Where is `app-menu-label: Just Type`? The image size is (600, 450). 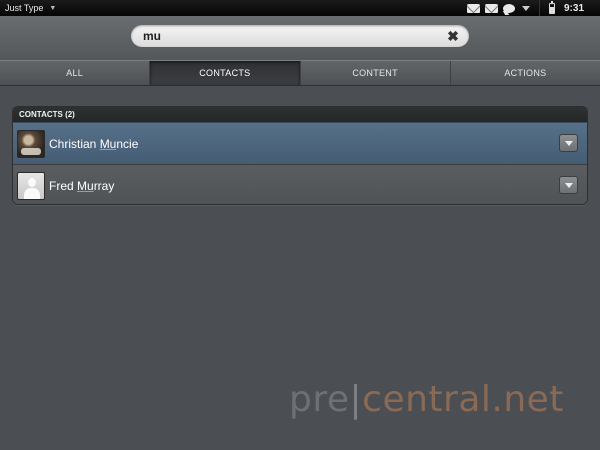 app-menu-label: Just Type is located at coordinates (24, 8).